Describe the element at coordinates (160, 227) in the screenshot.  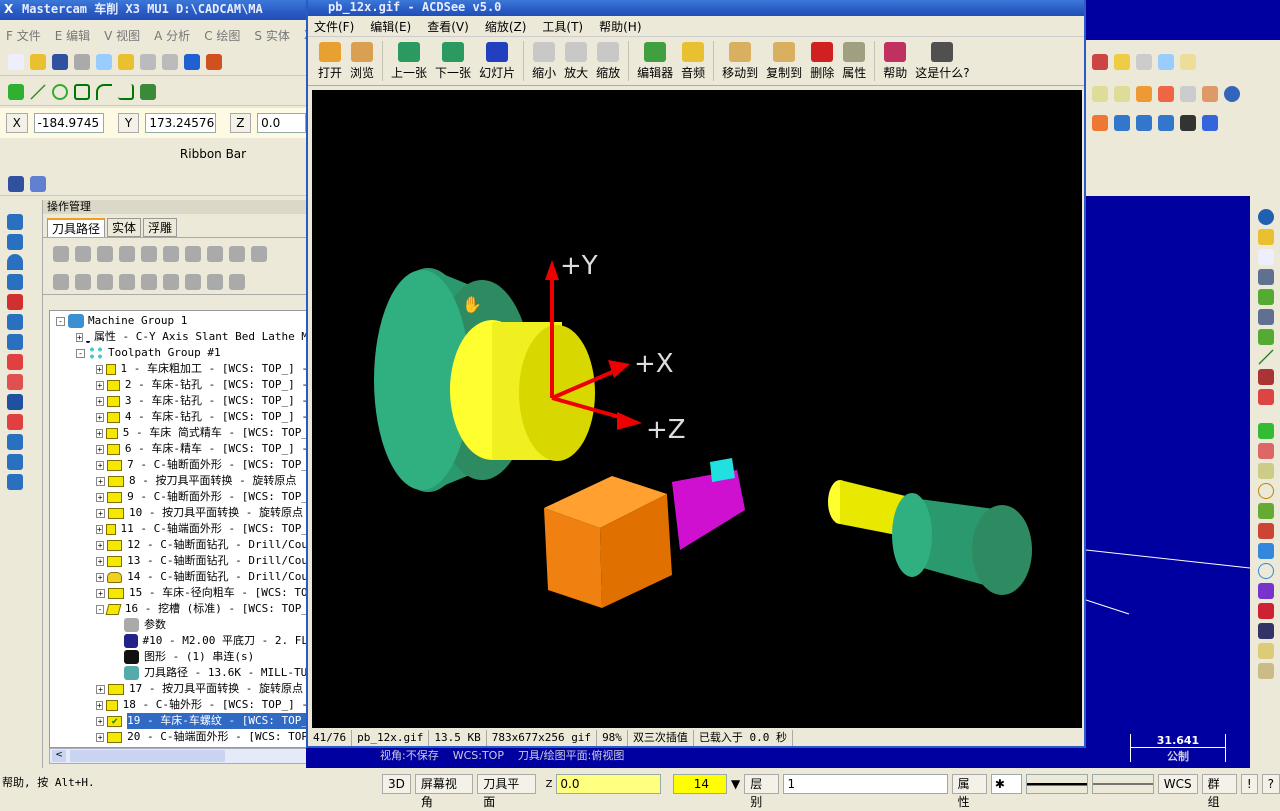
I see `tab-art: 浮雕` at that location.